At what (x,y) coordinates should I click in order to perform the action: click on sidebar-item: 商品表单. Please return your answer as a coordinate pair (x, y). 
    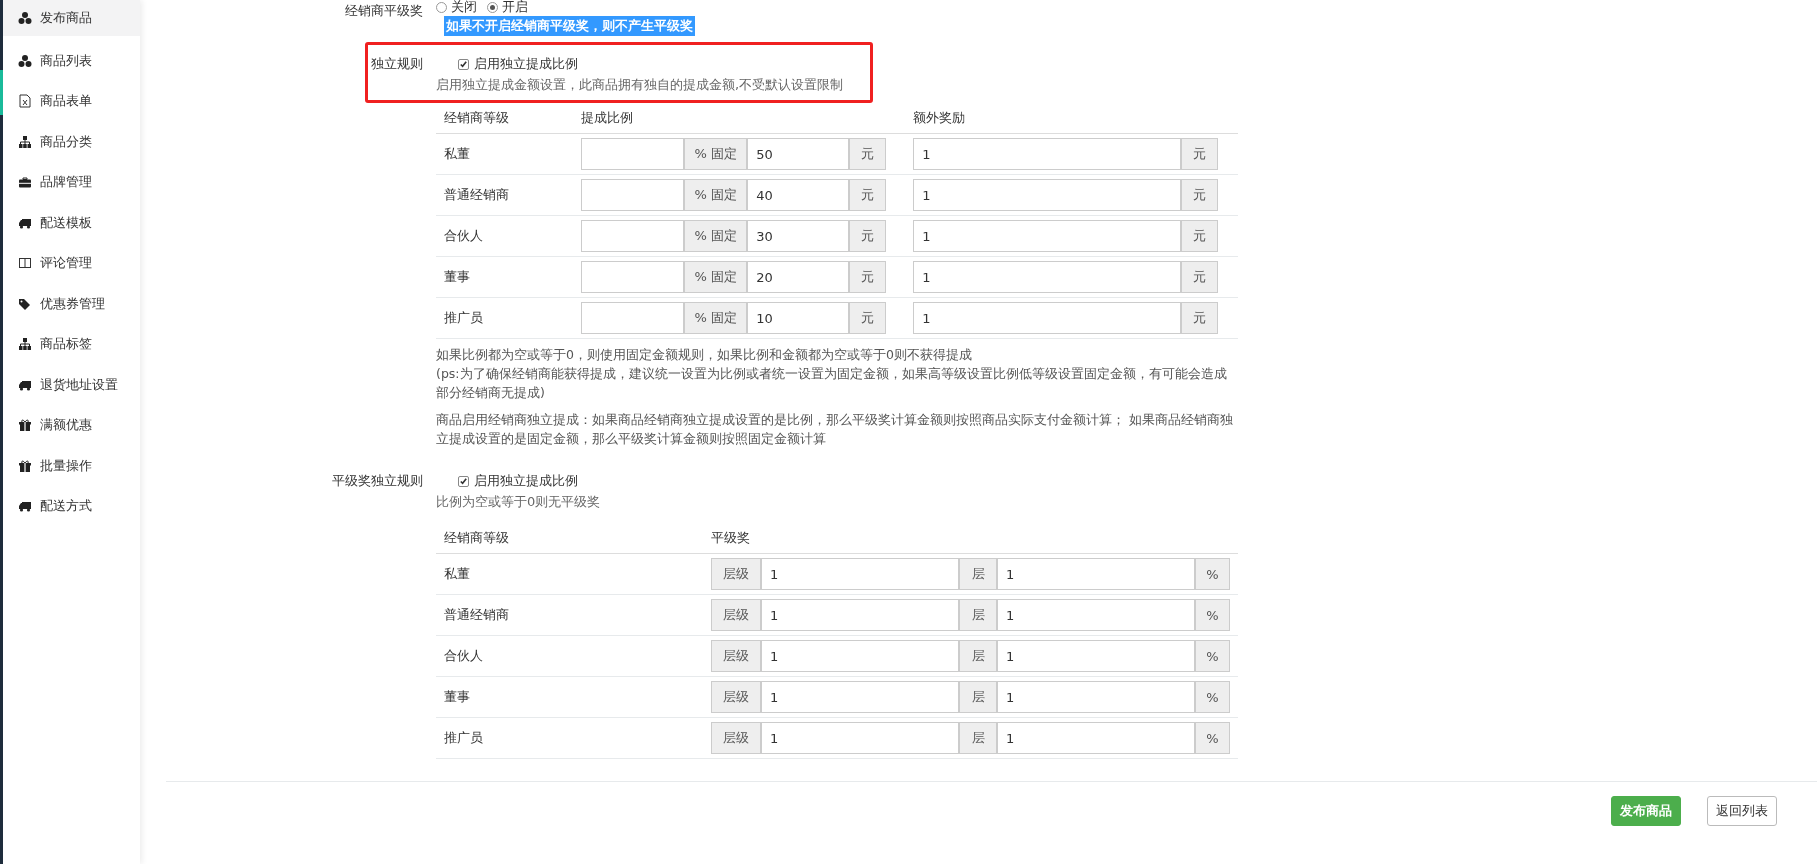
    Looking at the image, I should click on (71, 101).